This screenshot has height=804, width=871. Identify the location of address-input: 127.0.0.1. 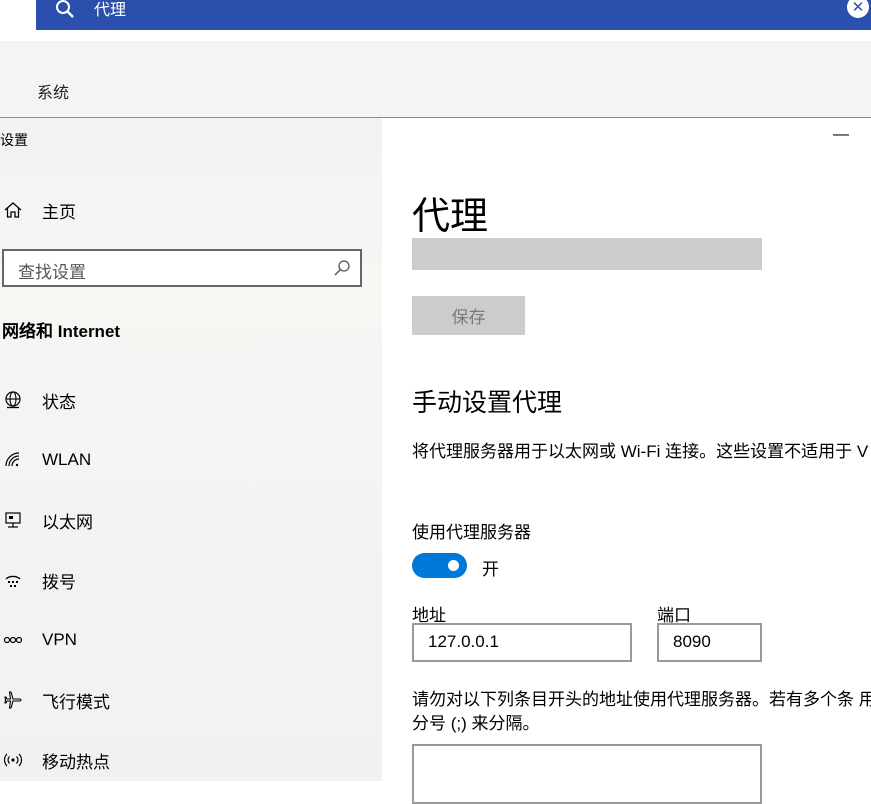
(522, 642).